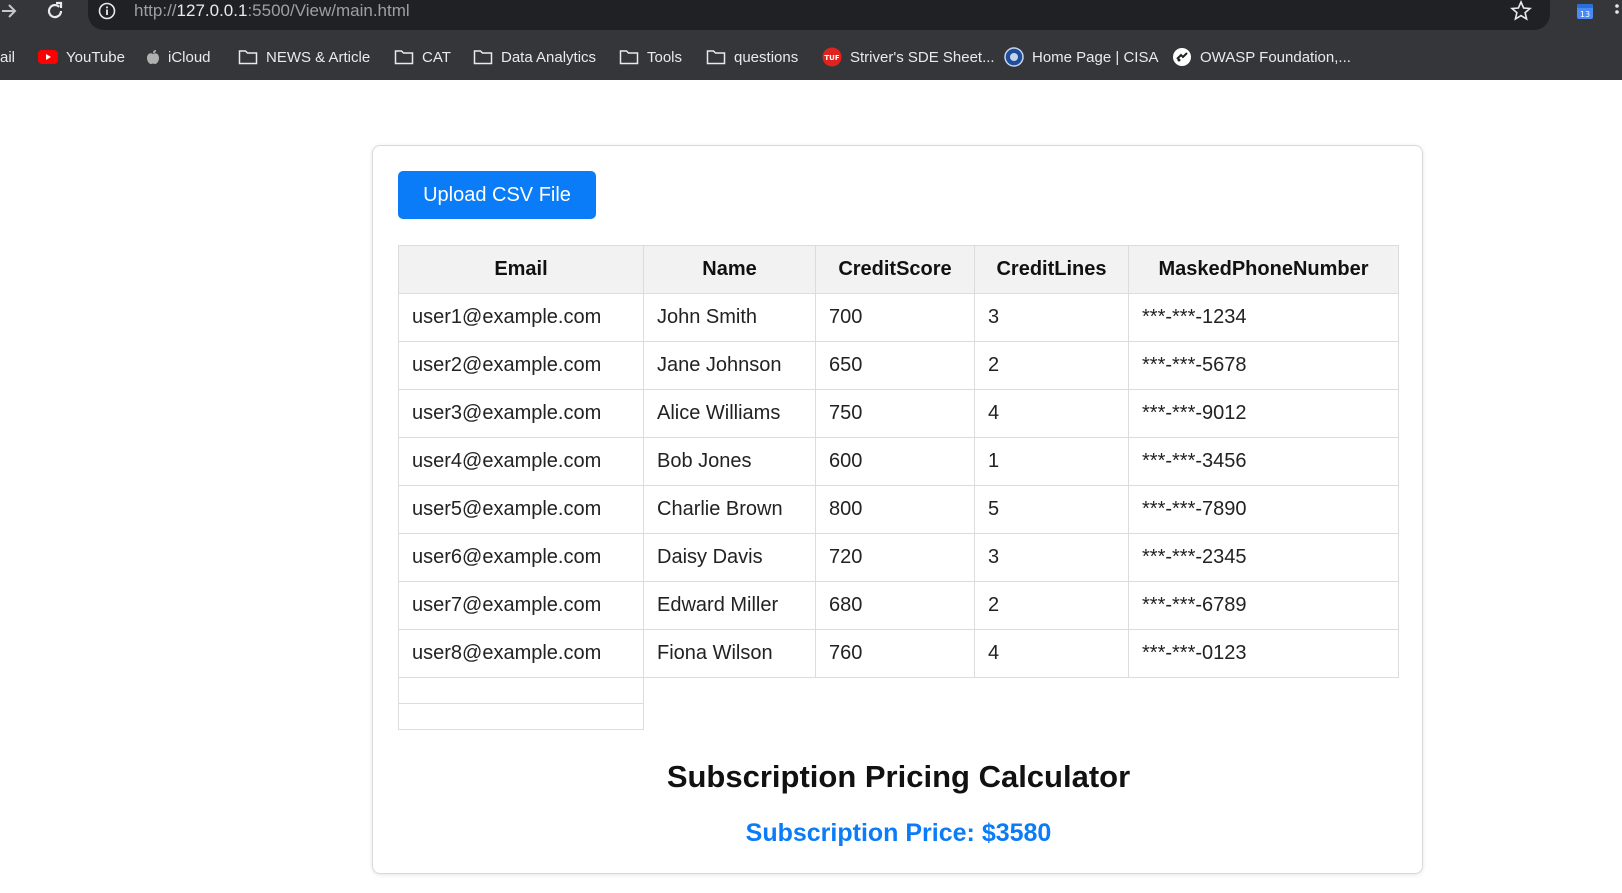  What do you see at coordinates (107, 11) in the screenshot?
I see `site-info-icon` at bounding box center [107, 11].